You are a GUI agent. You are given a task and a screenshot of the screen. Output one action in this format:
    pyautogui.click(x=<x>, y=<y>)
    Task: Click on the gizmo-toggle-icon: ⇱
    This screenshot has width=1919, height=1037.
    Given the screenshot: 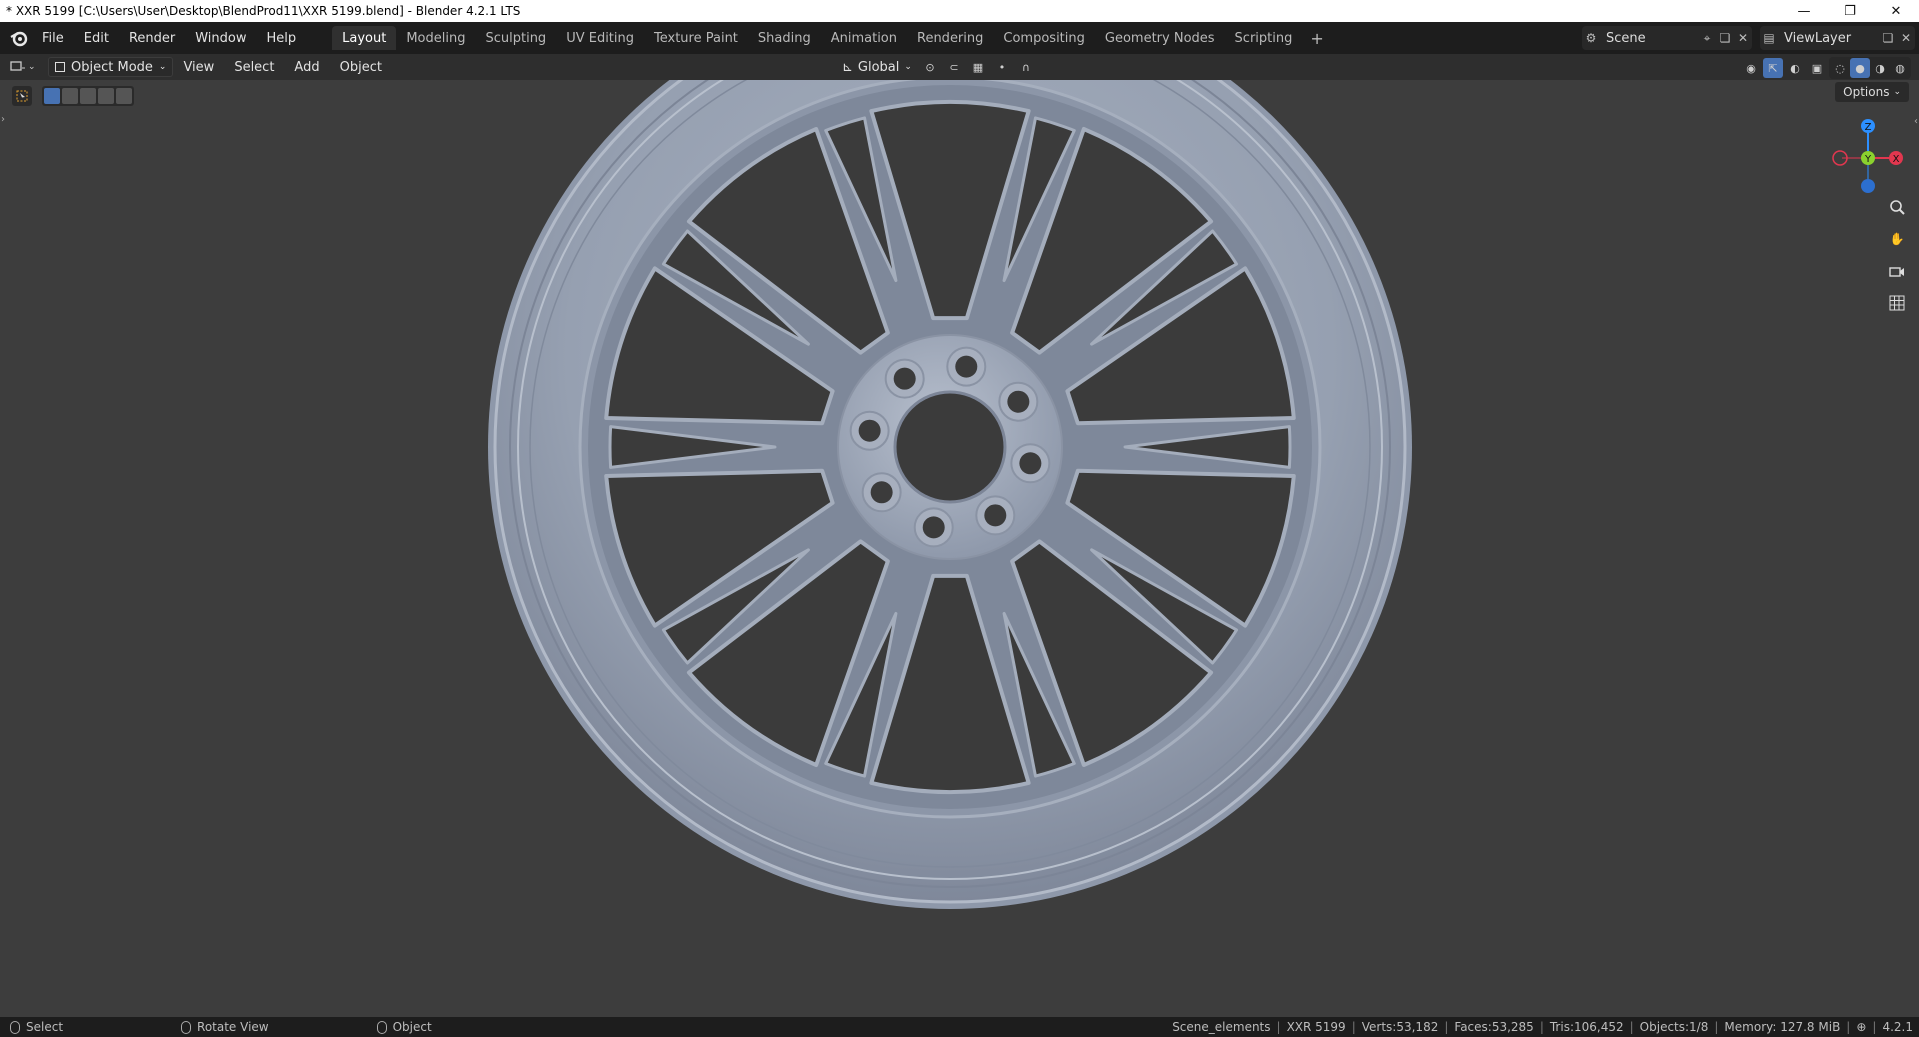 What is the action you would take?
    pyautogui.click(x=1773, y=68)
    